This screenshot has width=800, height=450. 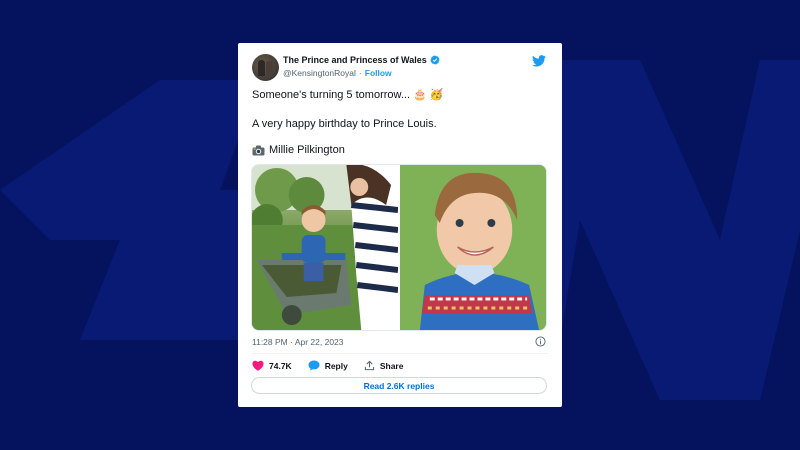 I want to click on like-button: 74.7K, so click(x=272, y=365).